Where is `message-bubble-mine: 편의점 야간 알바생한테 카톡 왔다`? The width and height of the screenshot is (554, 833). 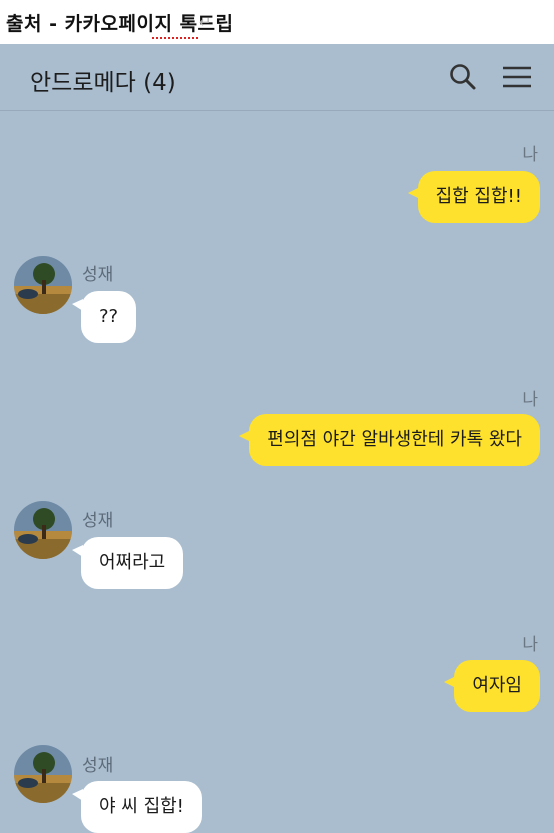 message-bubble-mine: 편의점 야간 알바생한테 카톡 왔다 is located at coordinates (389, 440).